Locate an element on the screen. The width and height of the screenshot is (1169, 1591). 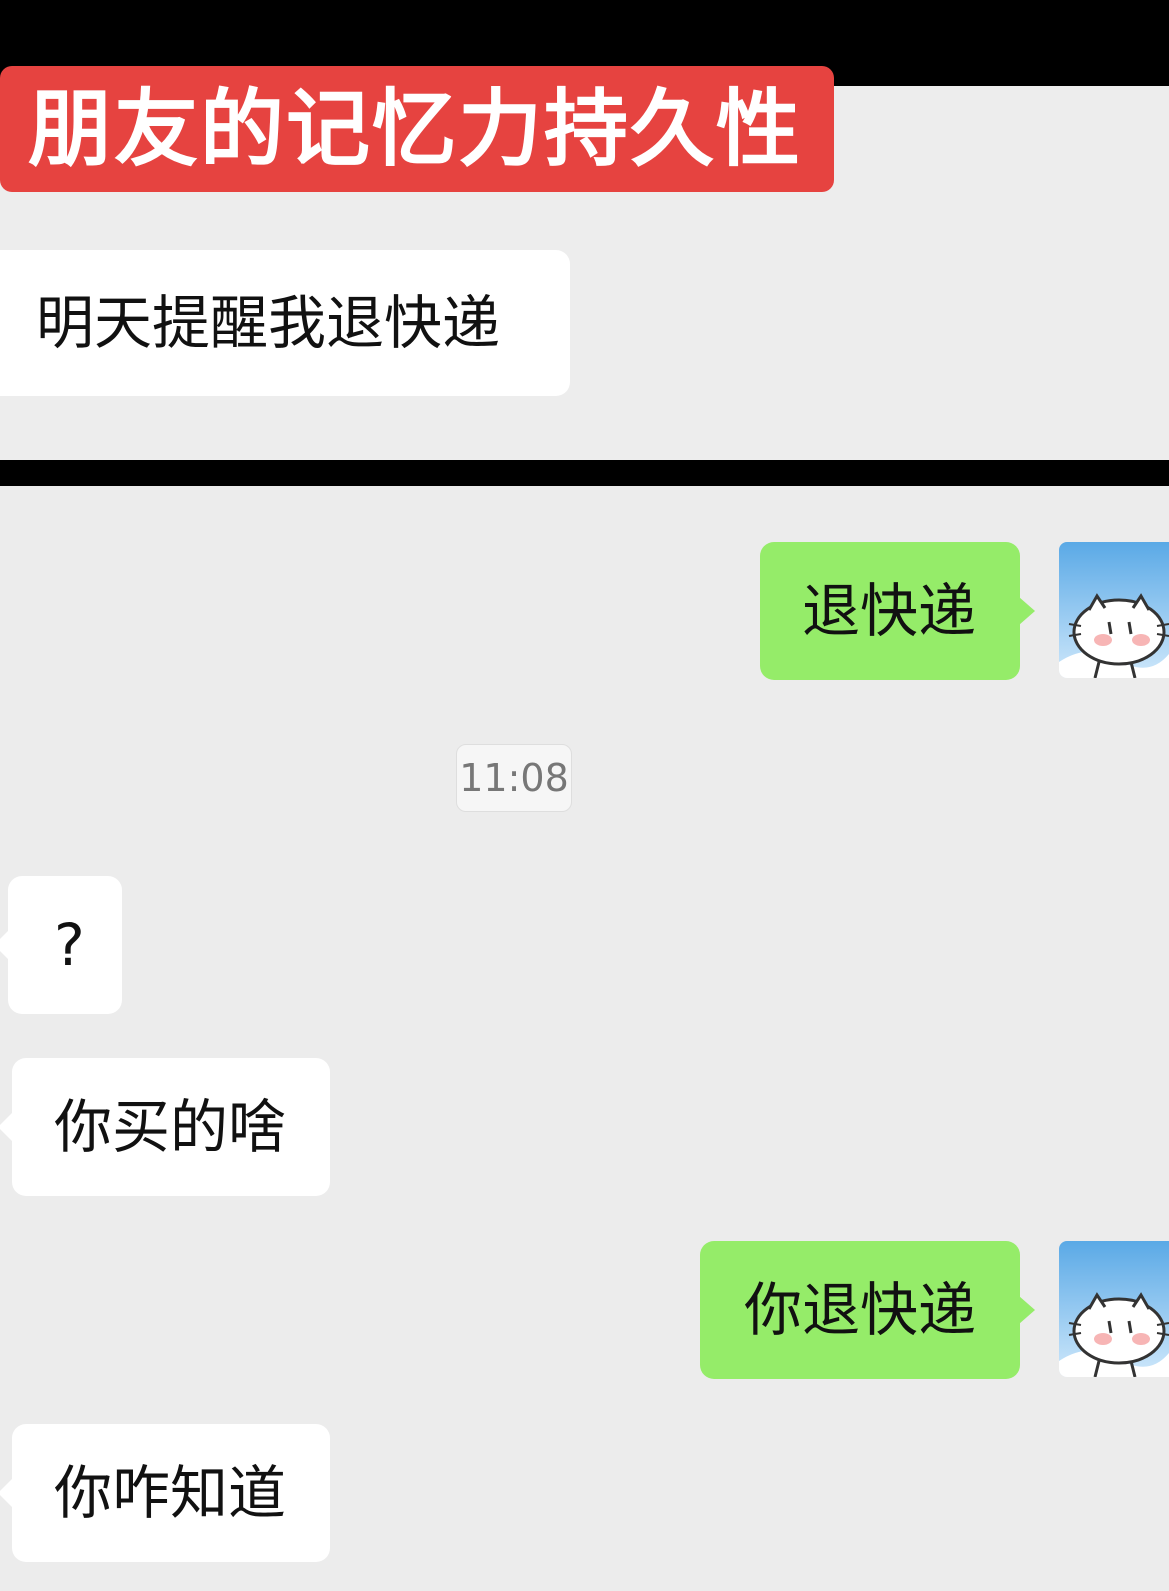
message-text: 你退快递 is located at coordinates (860, 1310).